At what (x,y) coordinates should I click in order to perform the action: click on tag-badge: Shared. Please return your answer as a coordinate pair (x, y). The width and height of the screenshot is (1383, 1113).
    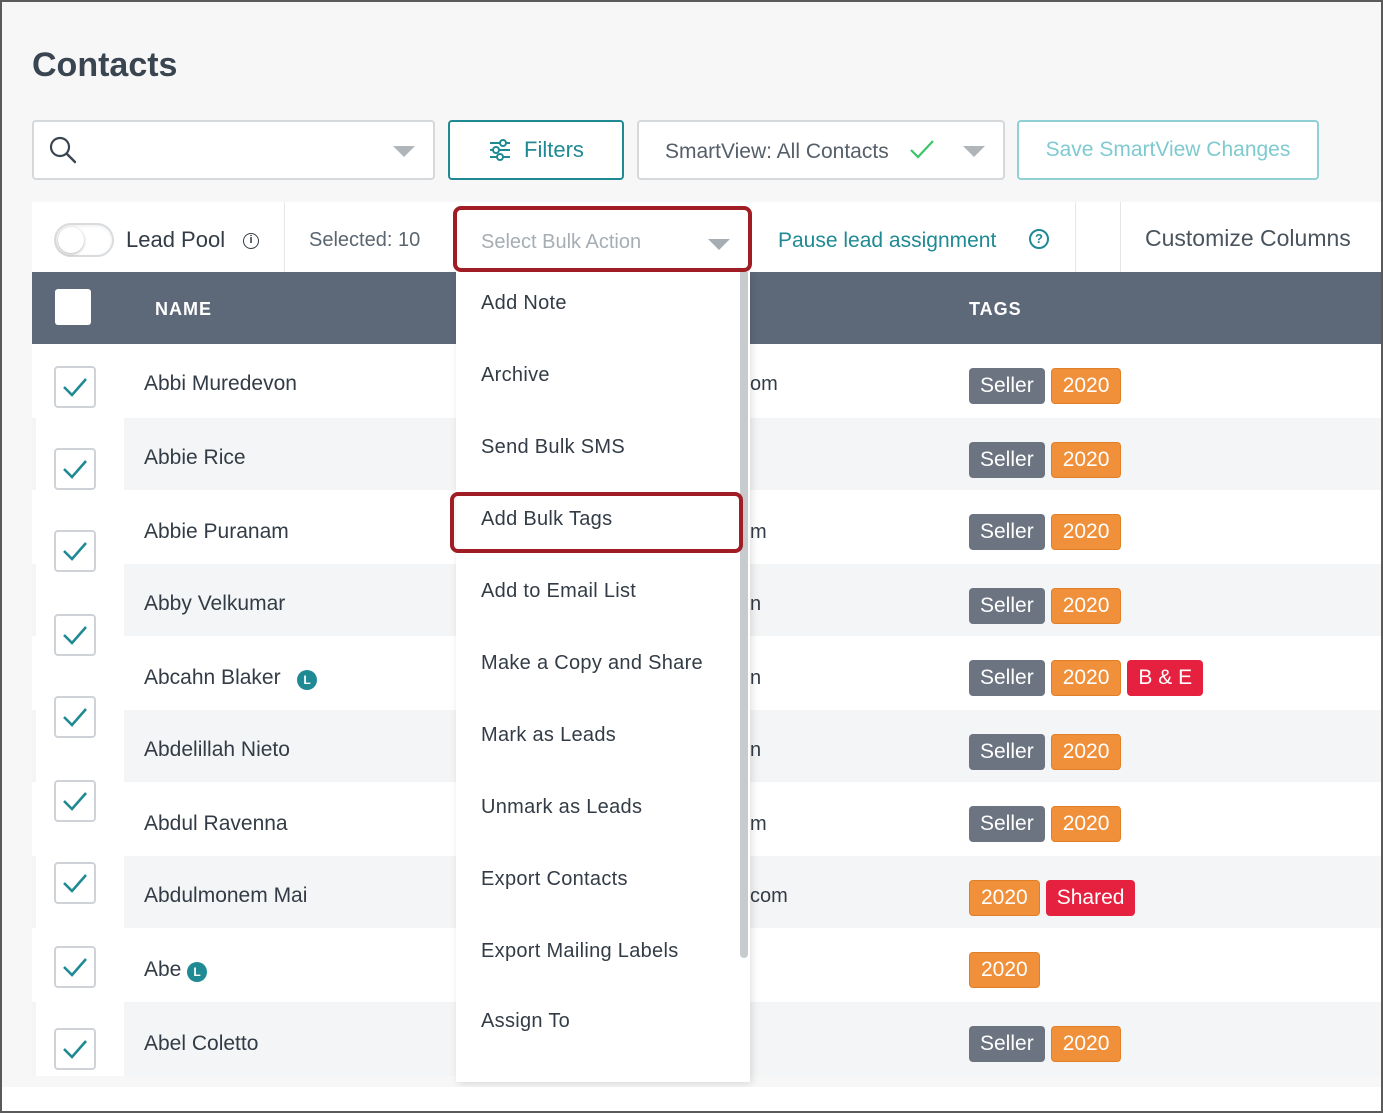
    Looking at the image, I should click on (1090, 898).